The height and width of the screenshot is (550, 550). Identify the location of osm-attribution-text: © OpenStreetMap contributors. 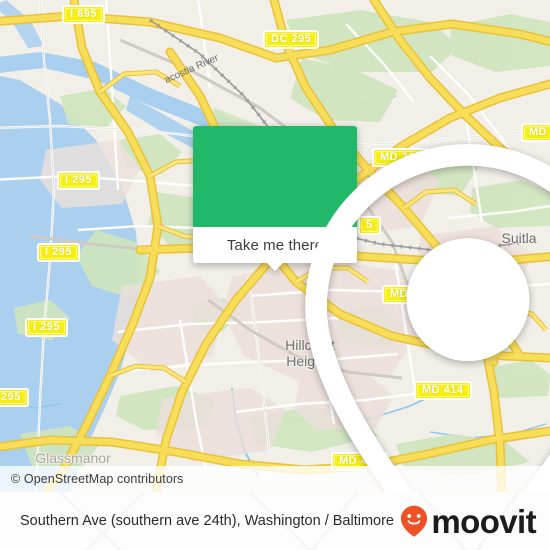
(97, 479).